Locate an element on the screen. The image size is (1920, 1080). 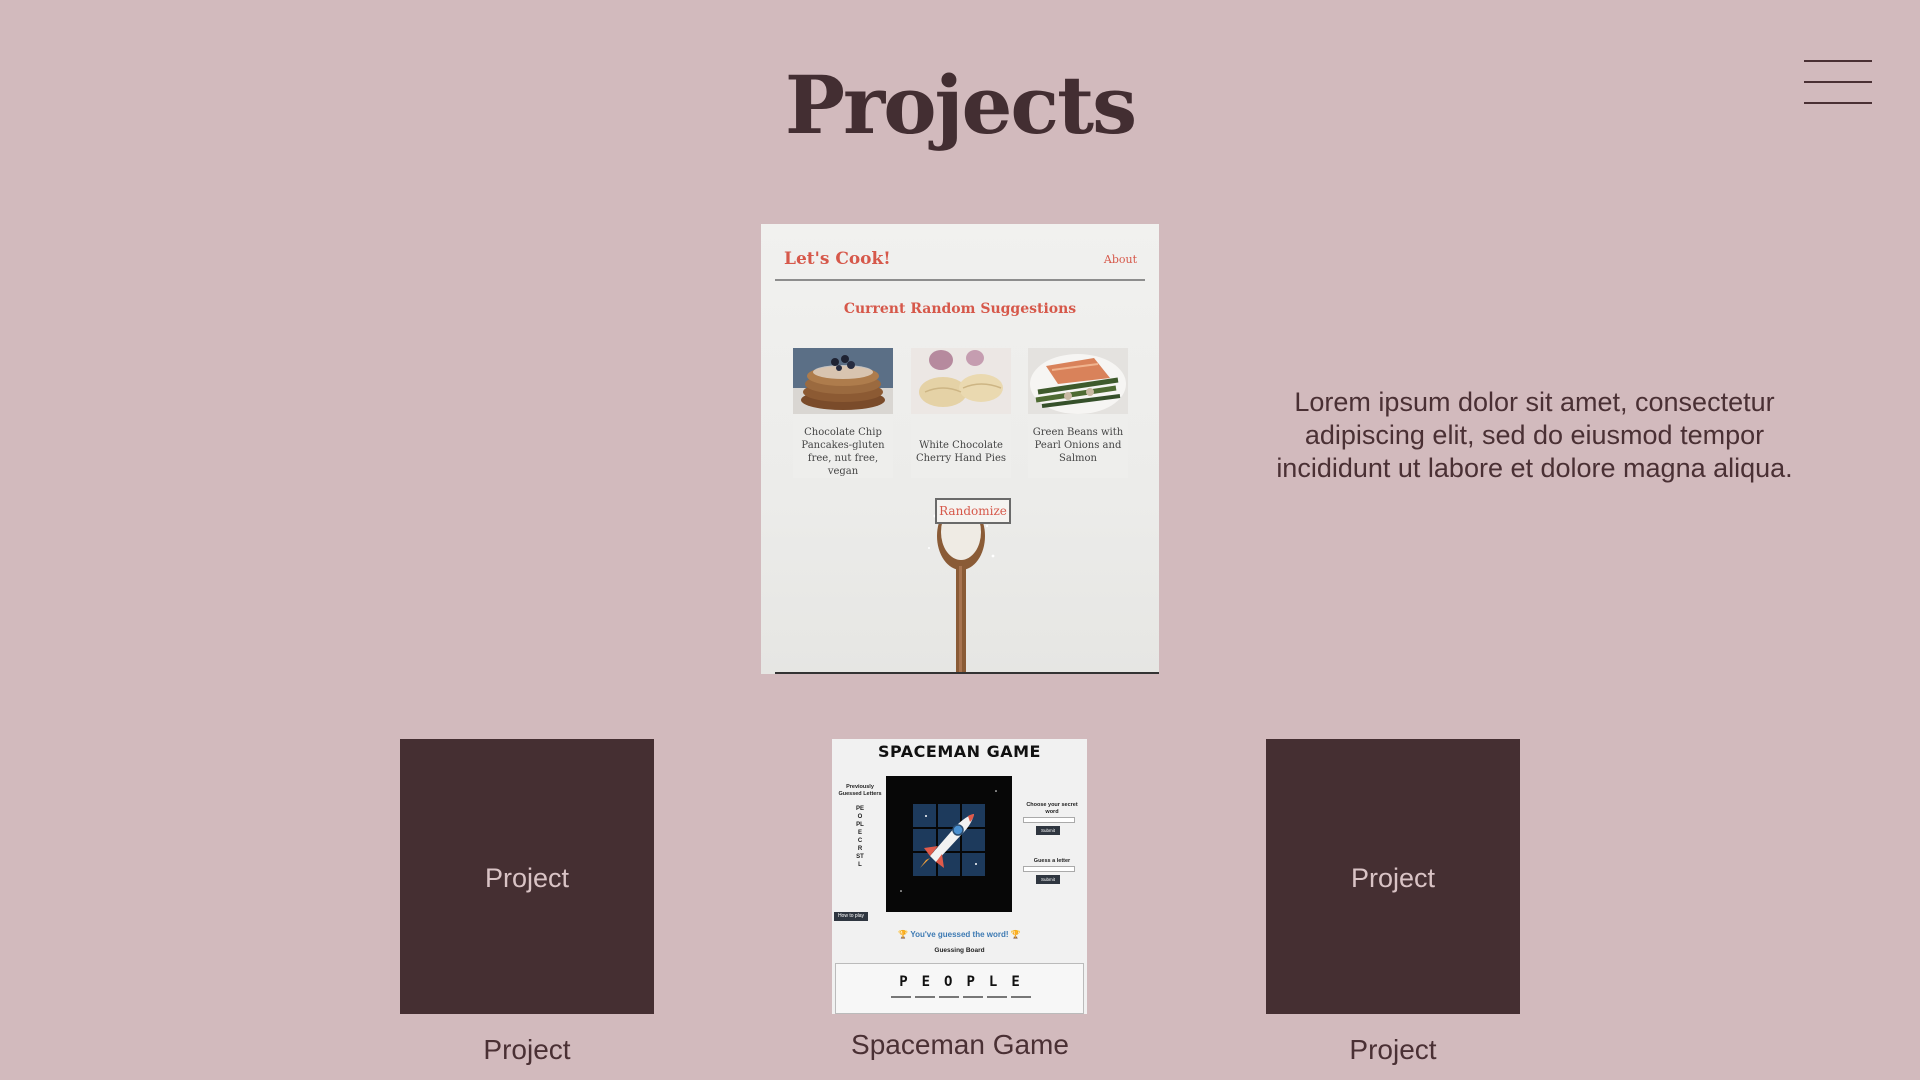
recipe-card: Green Beans with Pearl Onions and Salmon is located at coordinates (1078, 413).